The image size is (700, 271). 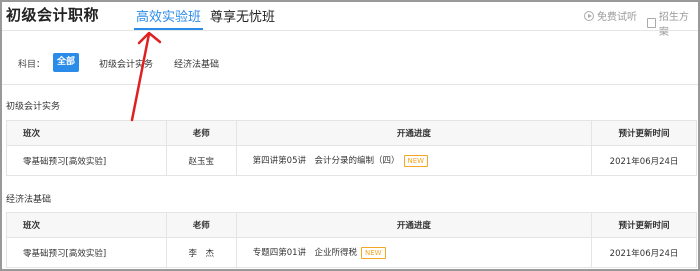 I want to click on tab-efficient-class: 高效实验班, so click(x=169, y=18).